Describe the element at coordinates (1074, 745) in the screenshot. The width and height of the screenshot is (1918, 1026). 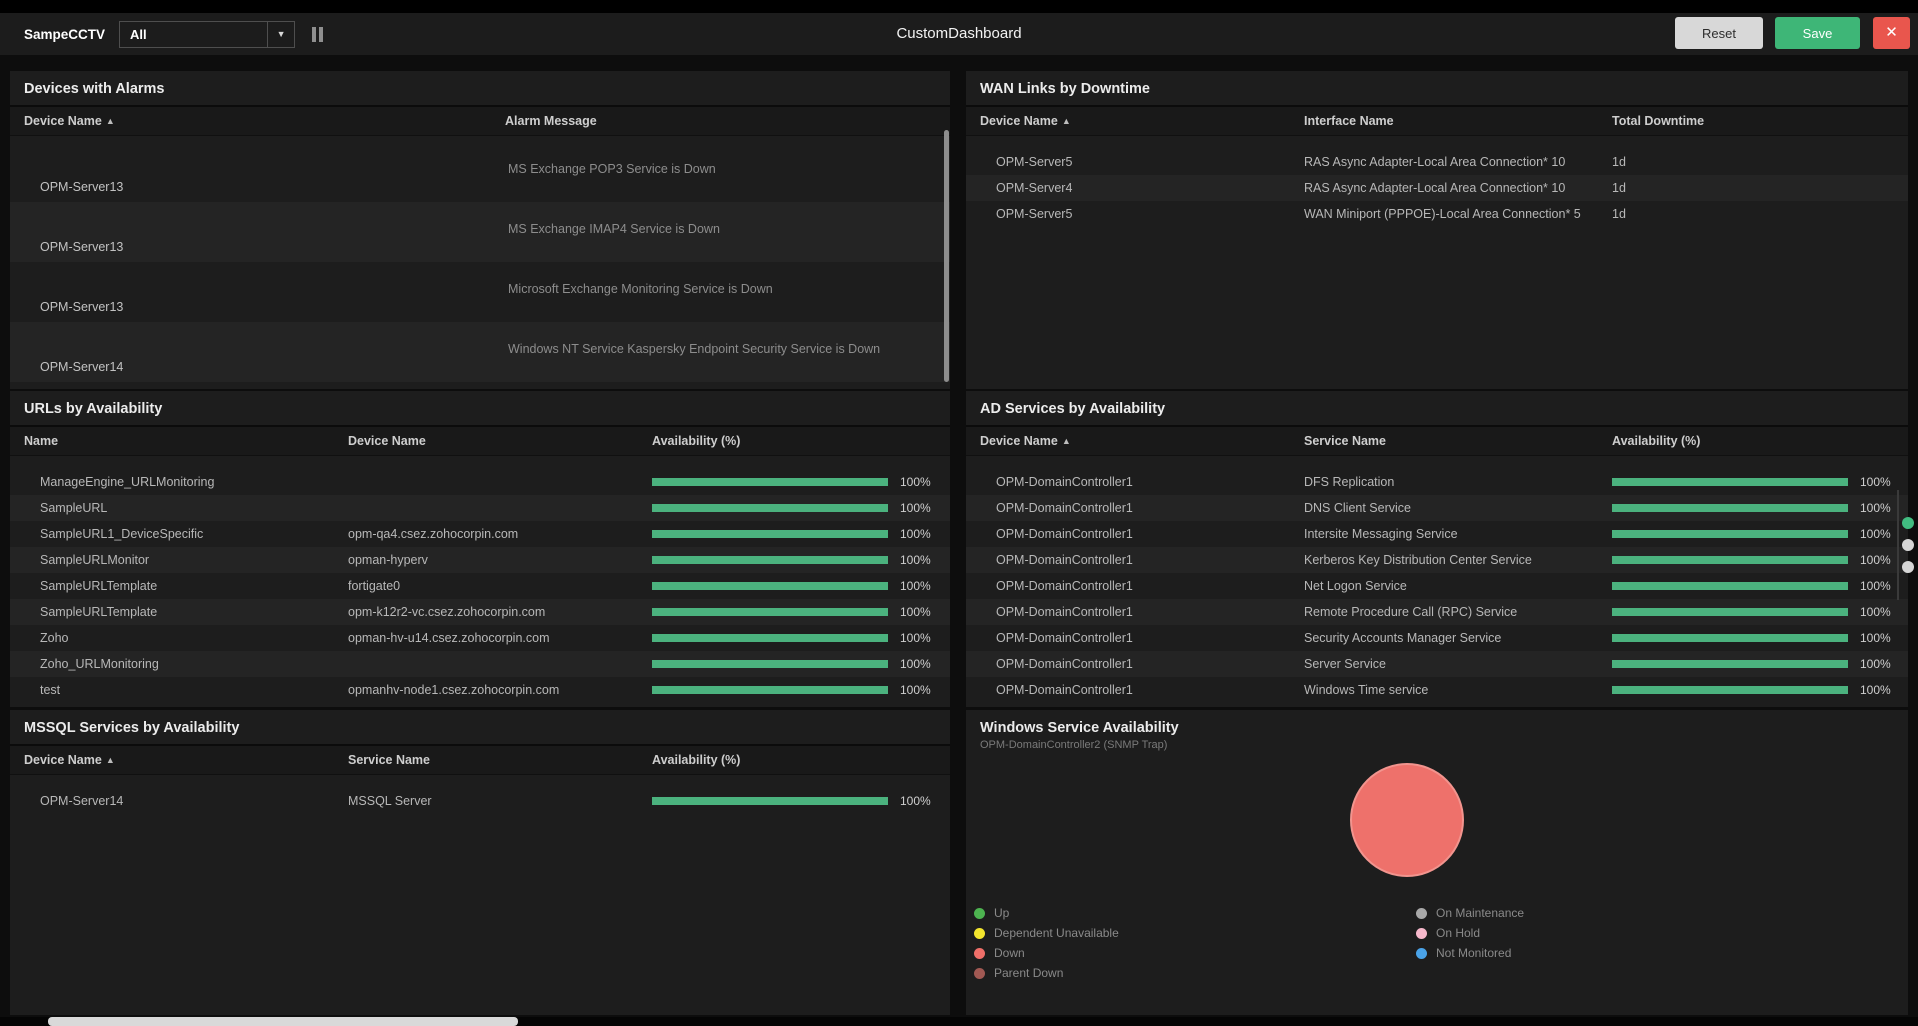
I see `panel-subtitle: OPM-DomainController2 (SNMP Trap)` at that location.